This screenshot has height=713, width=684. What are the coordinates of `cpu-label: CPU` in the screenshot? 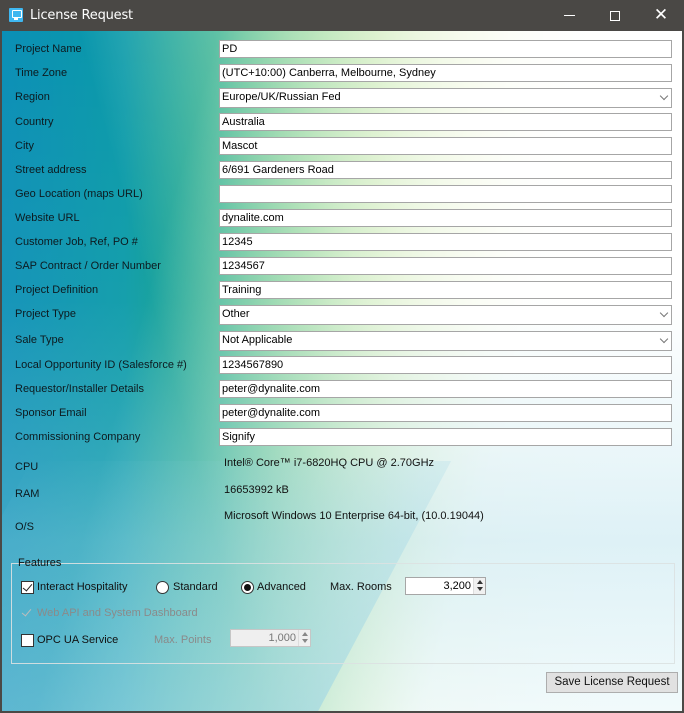 It's located at (27, 467).